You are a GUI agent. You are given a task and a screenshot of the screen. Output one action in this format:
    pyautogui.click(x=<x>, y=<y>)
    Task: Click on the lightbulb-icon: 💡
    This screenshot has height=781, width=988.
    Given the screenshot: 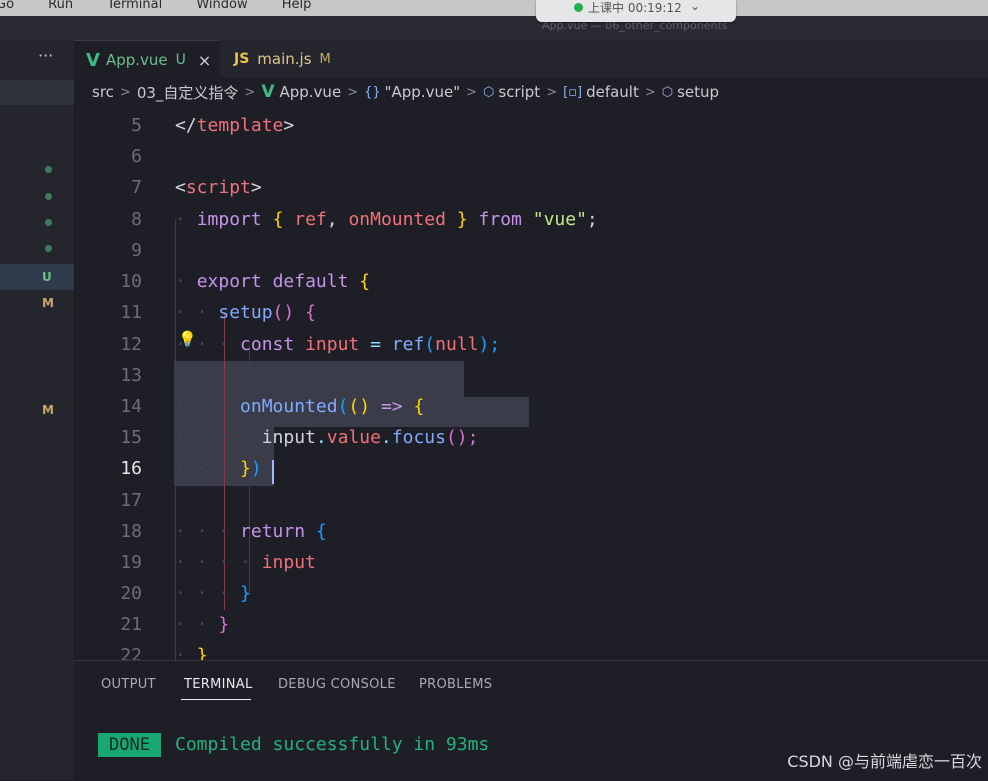 What is the action you would take?
    pyautogui.click(x=187, y=339)
    